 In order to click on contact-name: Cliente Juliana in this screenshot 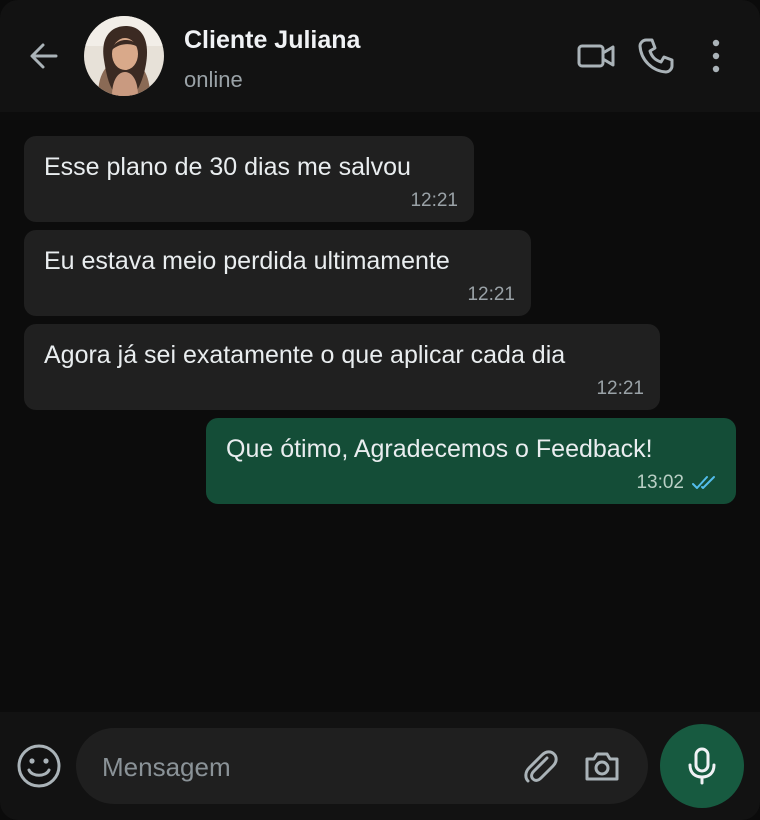, I will do `click(272, 40)`.